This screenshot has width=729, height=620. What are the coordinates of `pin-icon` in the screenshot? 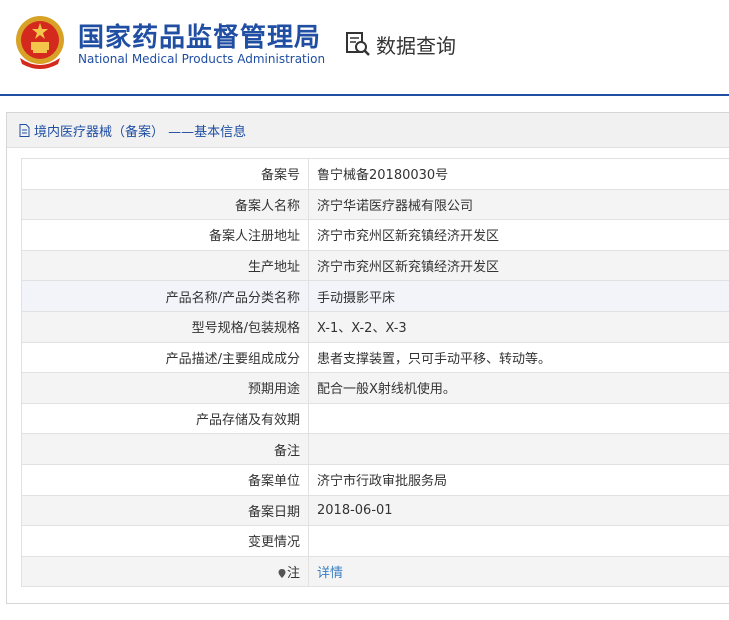 It's located at (282, 574).